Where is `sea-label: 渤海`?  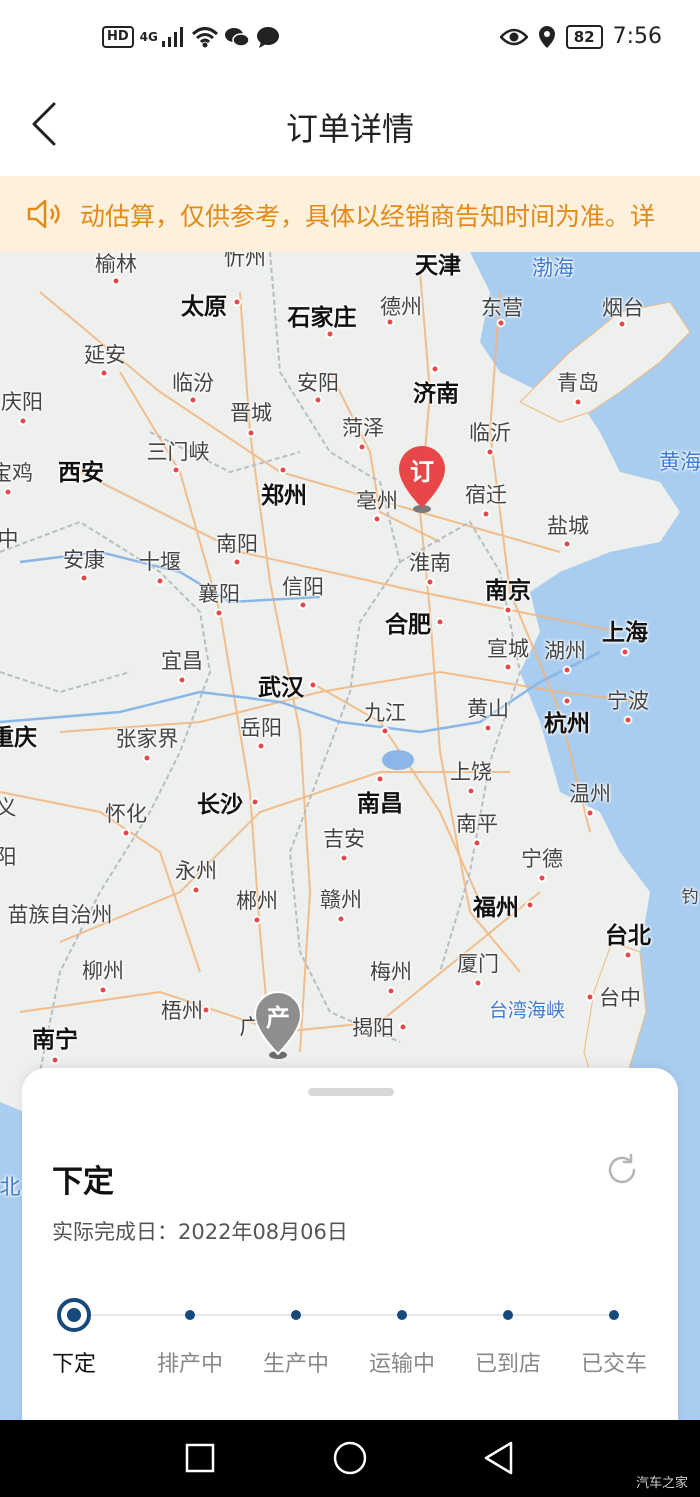
sea-label: 渤海 is located at coordinates (553, 268).